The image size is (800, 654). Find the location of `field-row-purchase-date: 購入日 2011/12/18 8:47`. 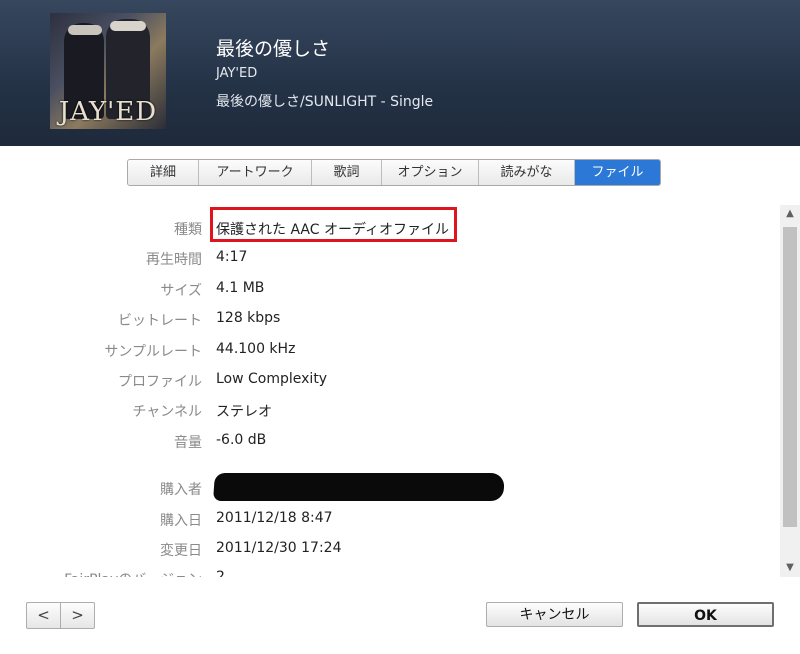

field-row-purchase-date: 購入日 2011/12/18 8:47 is located at coordinates (390, 520).